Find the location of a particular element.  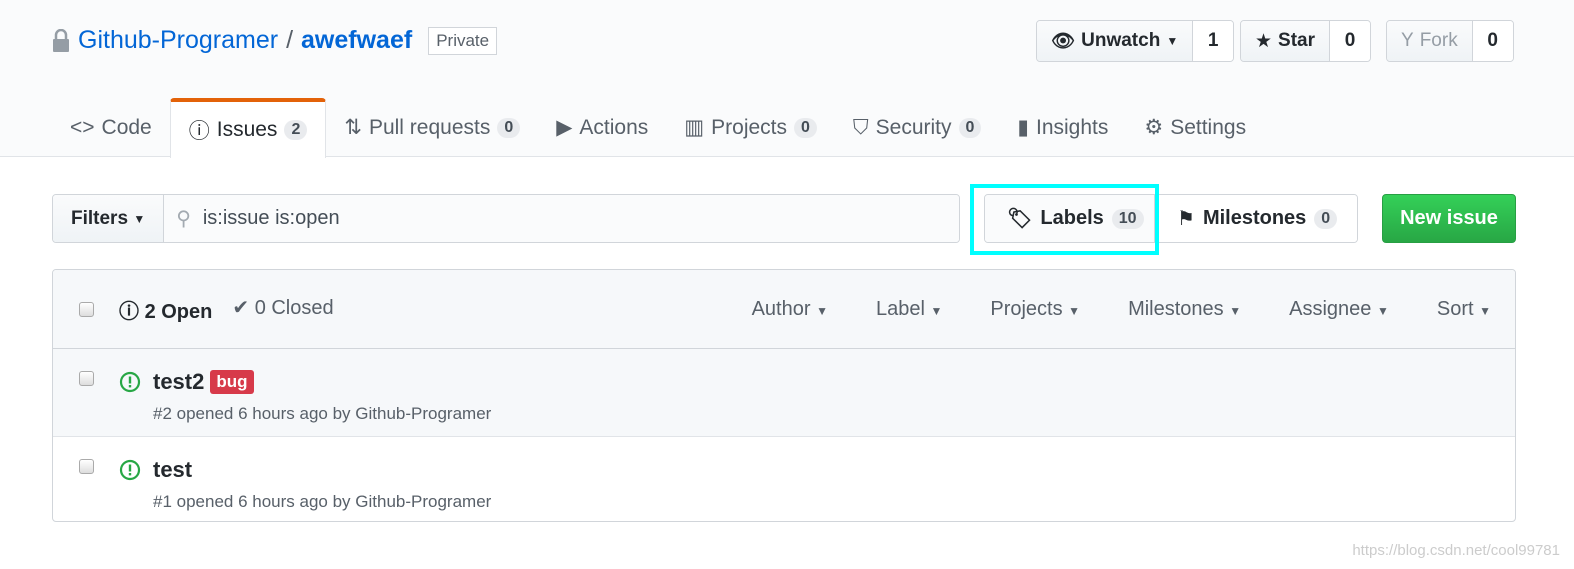

tab-code: <> Code is located at coordinates (111, 127).